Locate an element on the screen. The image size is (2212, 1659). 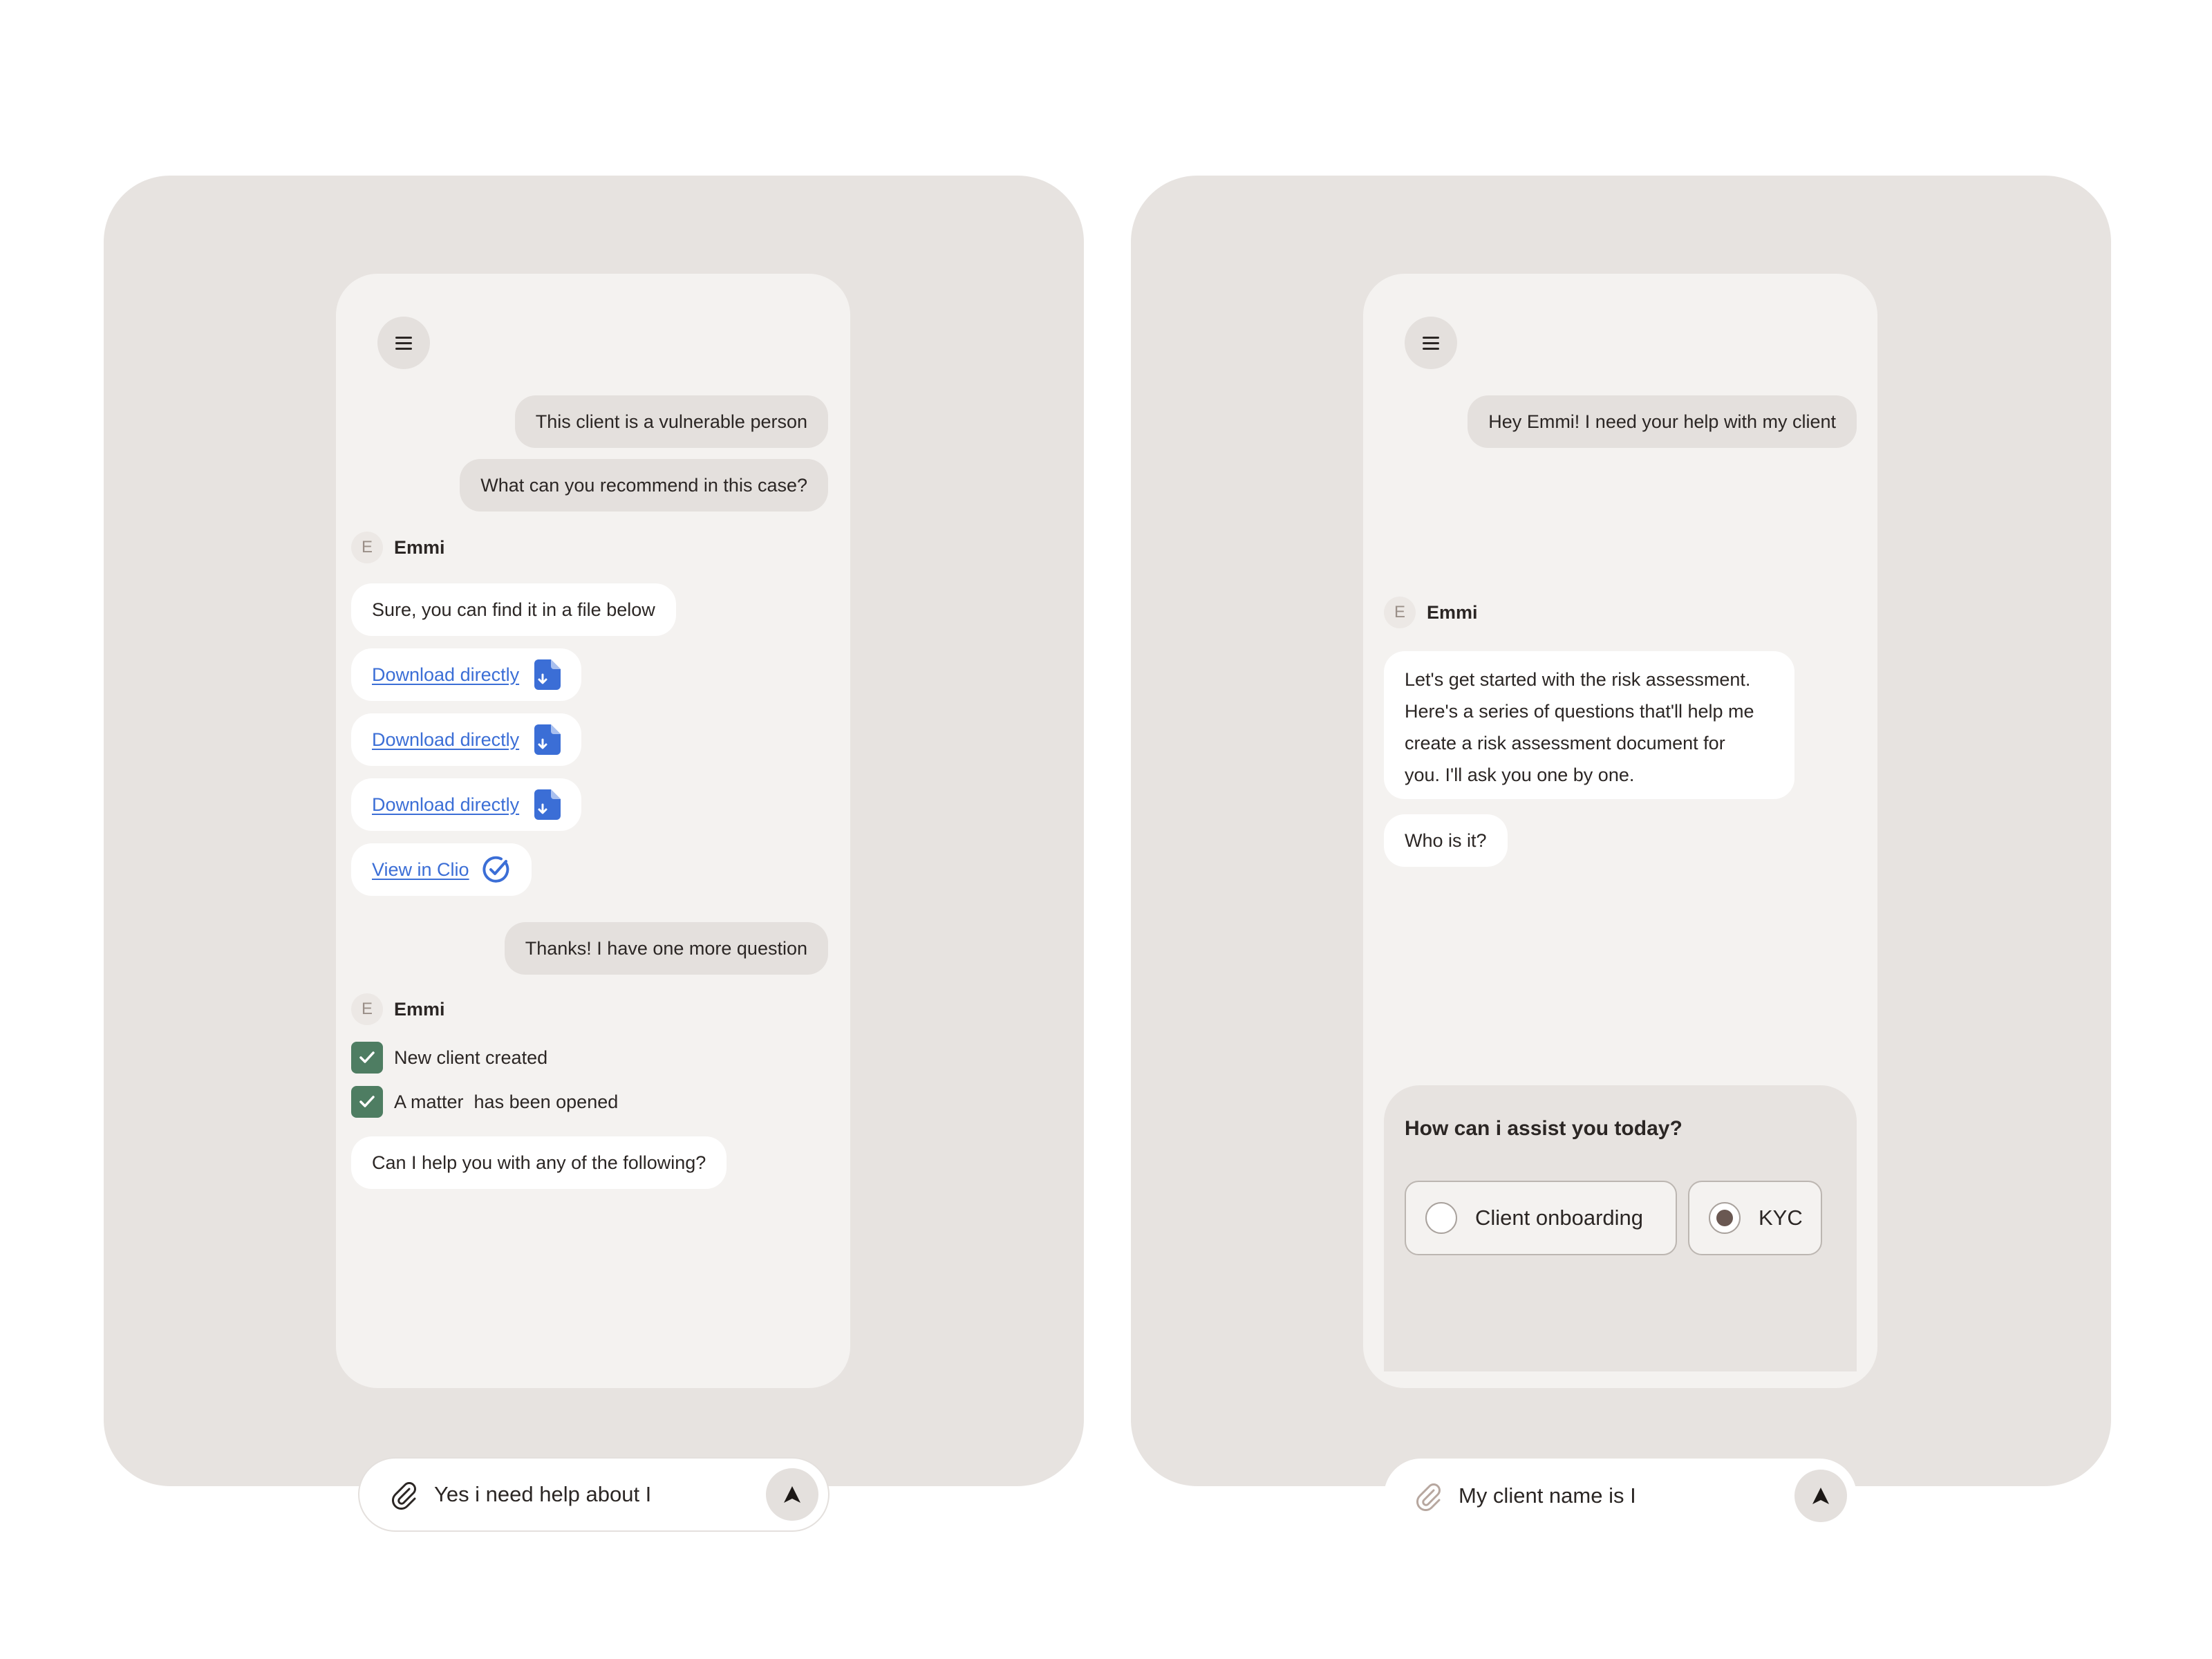
message-input-value: My client name is I is located at coordinates (1626, 1495).